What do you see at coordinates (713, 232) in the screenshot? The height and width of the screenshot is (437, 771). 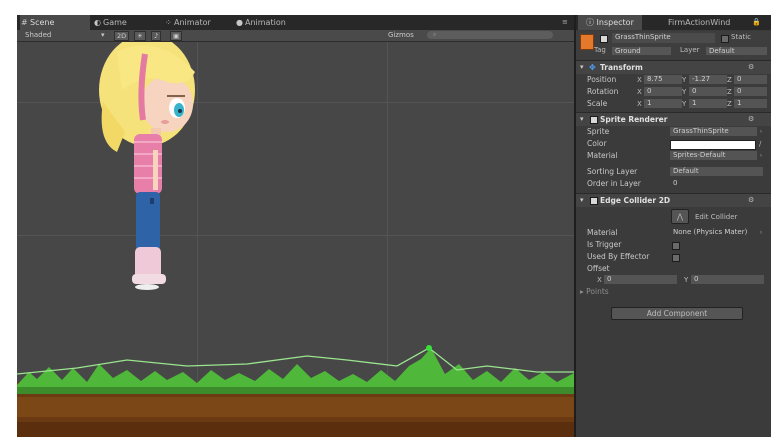 I see `collider-material-field: None (Physics Mater)` at bounding box center [713, 232].